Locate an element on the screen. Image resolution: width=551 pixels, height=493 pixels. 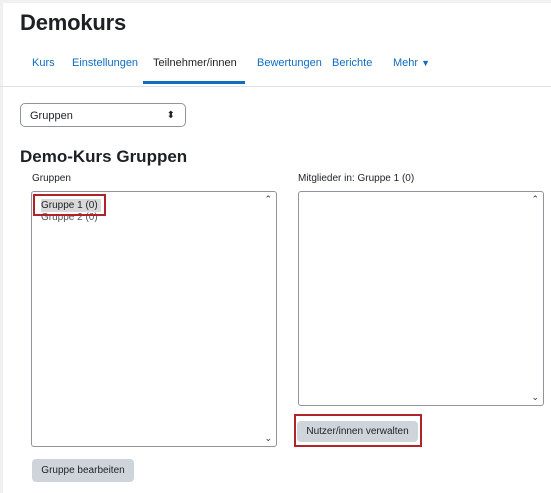
chevron-down-icon: ▼ is located at coordinates (425, 63).